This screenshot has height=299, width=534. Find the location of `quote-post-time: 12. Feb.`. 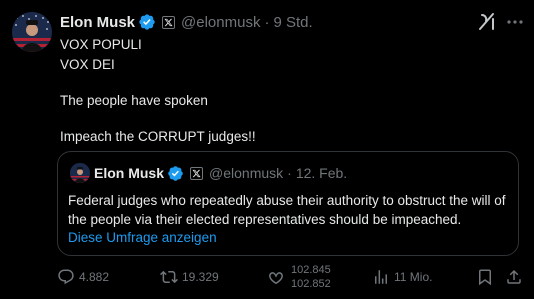

quote-post-time: 12. Feb. is located at coordinates (321, 173).